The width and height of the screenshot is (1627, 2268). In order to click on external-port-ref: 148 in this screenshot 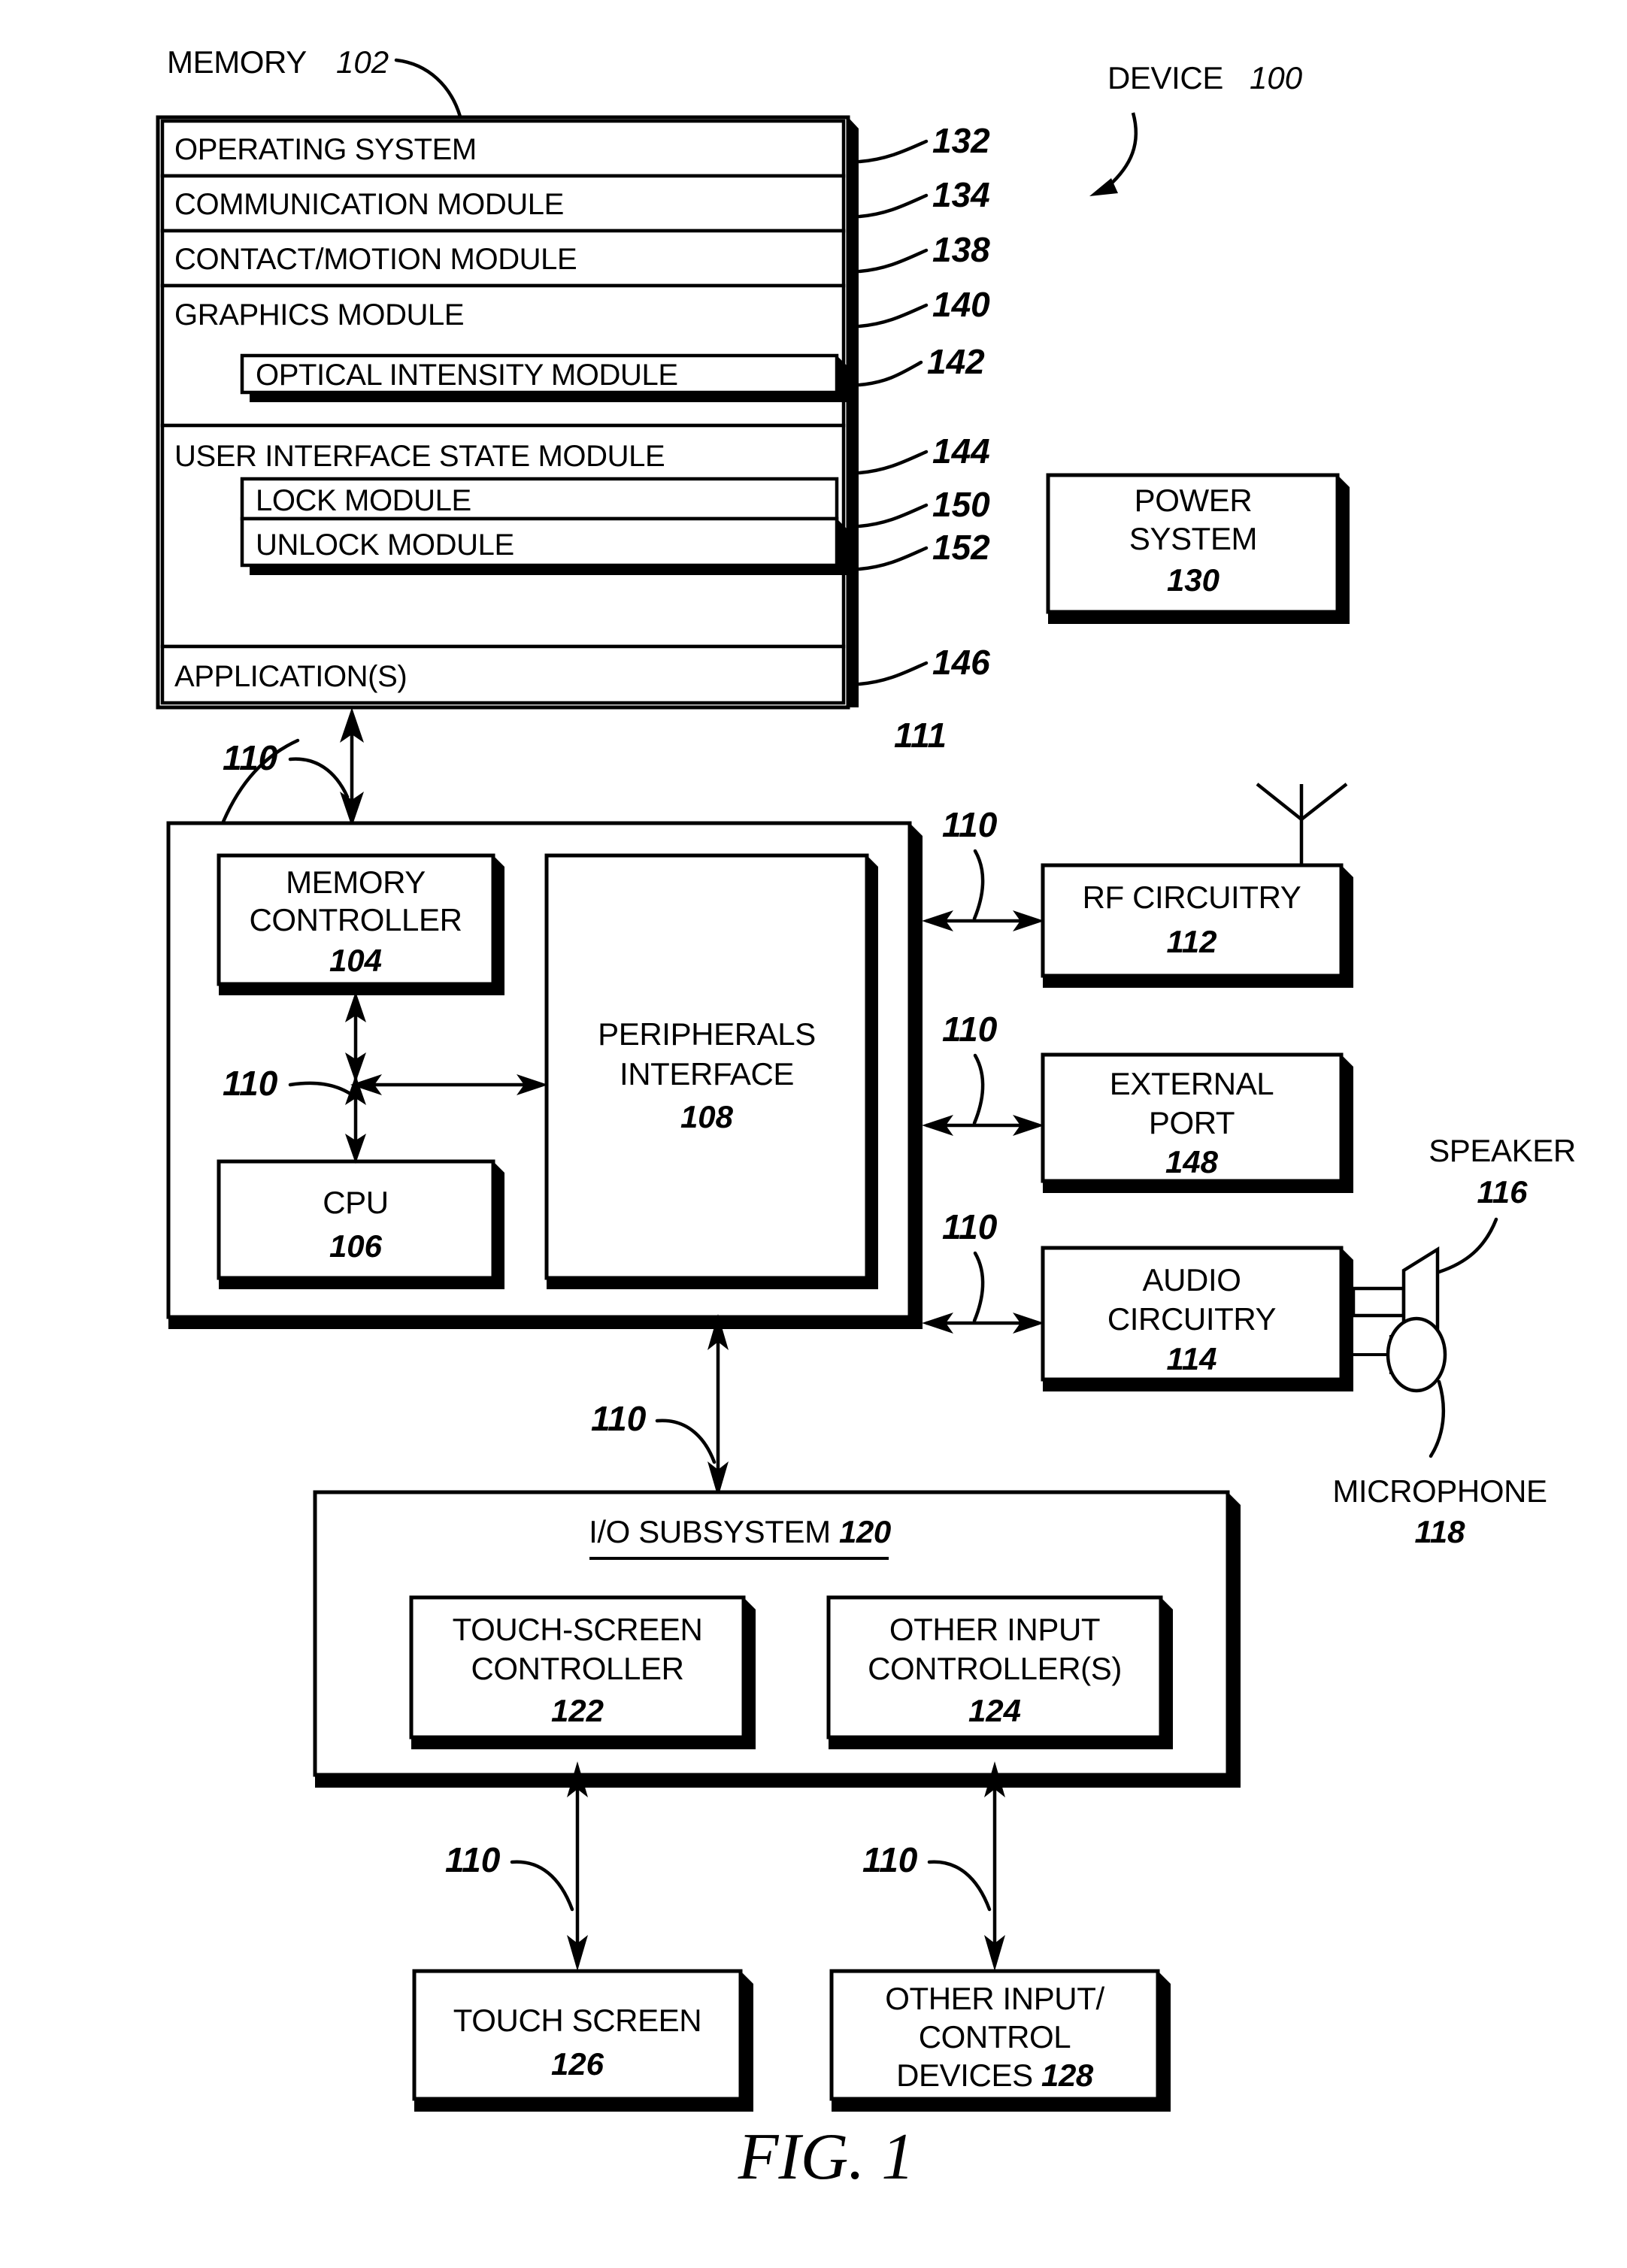, I will do `click(1192, 1161)`.